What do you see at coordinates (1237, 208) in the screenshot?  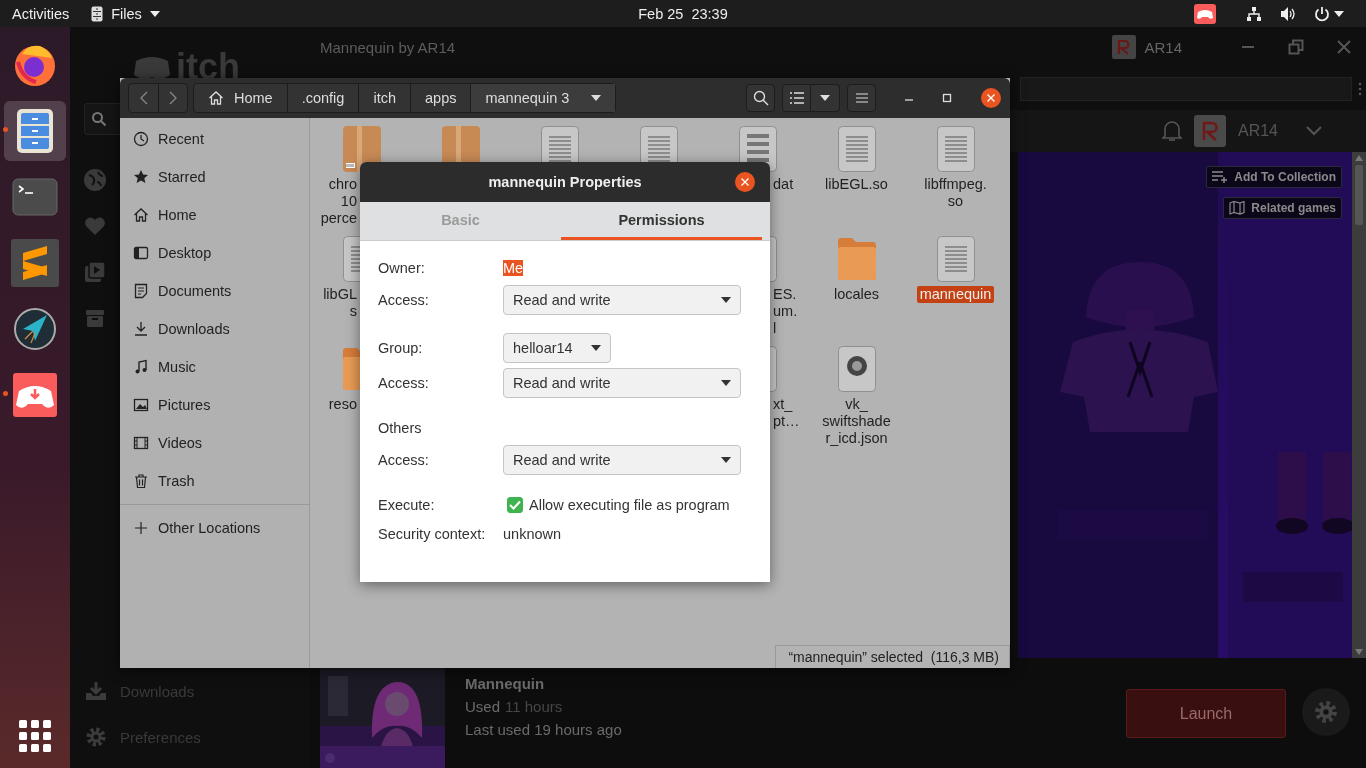 I see `map-icon` at bounding box center [1237, 208].